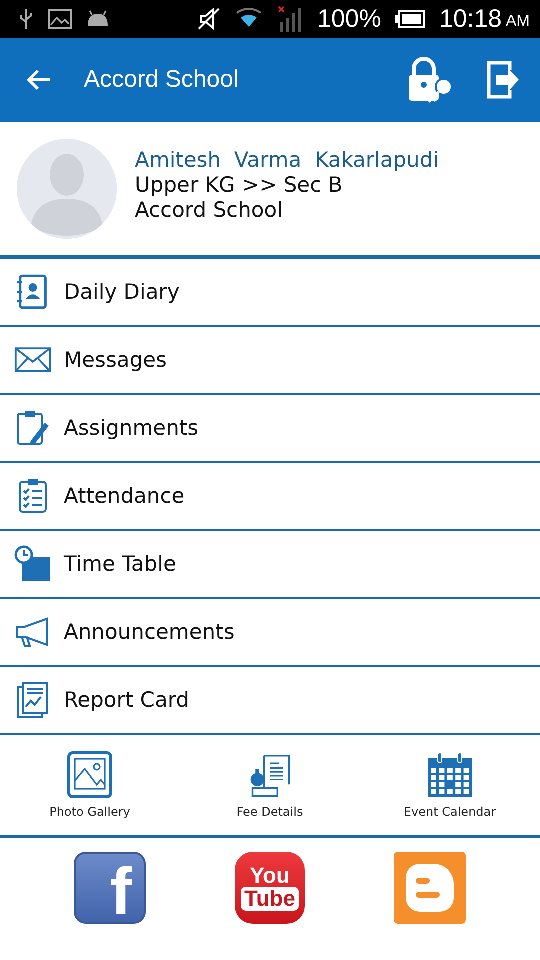 This screenshot has width=540, height=960. I want to click on school-name: Accord School, so click(209, 210).